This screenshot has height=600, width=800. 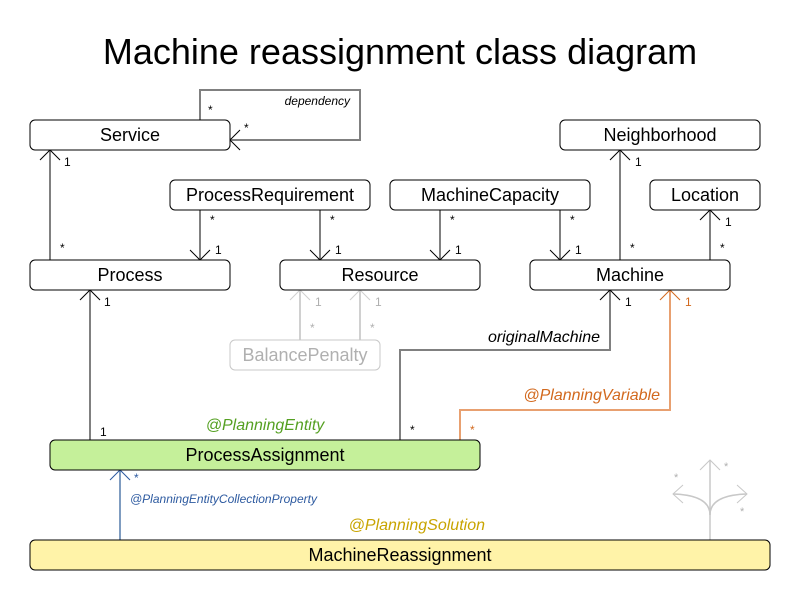 I want to click on class-service: Service, so click(x=130, y=135).